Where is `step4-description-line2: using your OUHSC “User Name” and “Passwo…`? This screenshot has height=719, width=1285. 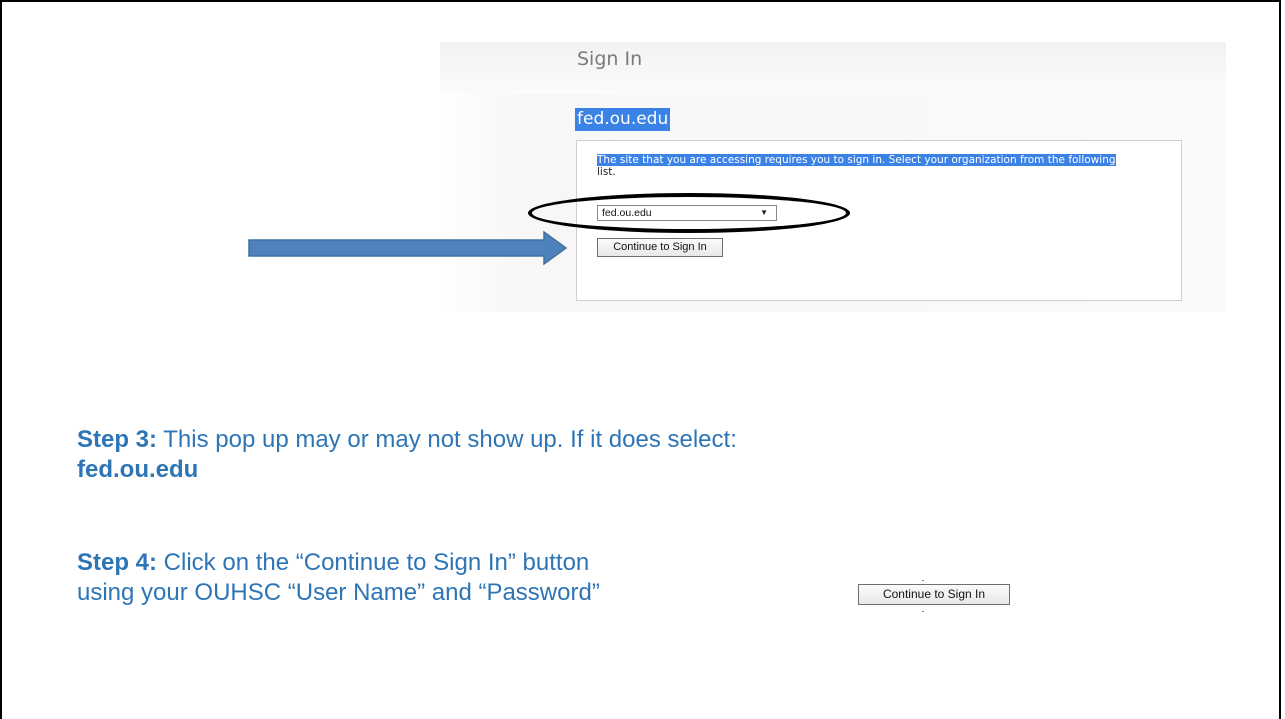
step4-description-line2: using your OUHSC “User Name” and “Passwo… is located at coordinates (338, 592).